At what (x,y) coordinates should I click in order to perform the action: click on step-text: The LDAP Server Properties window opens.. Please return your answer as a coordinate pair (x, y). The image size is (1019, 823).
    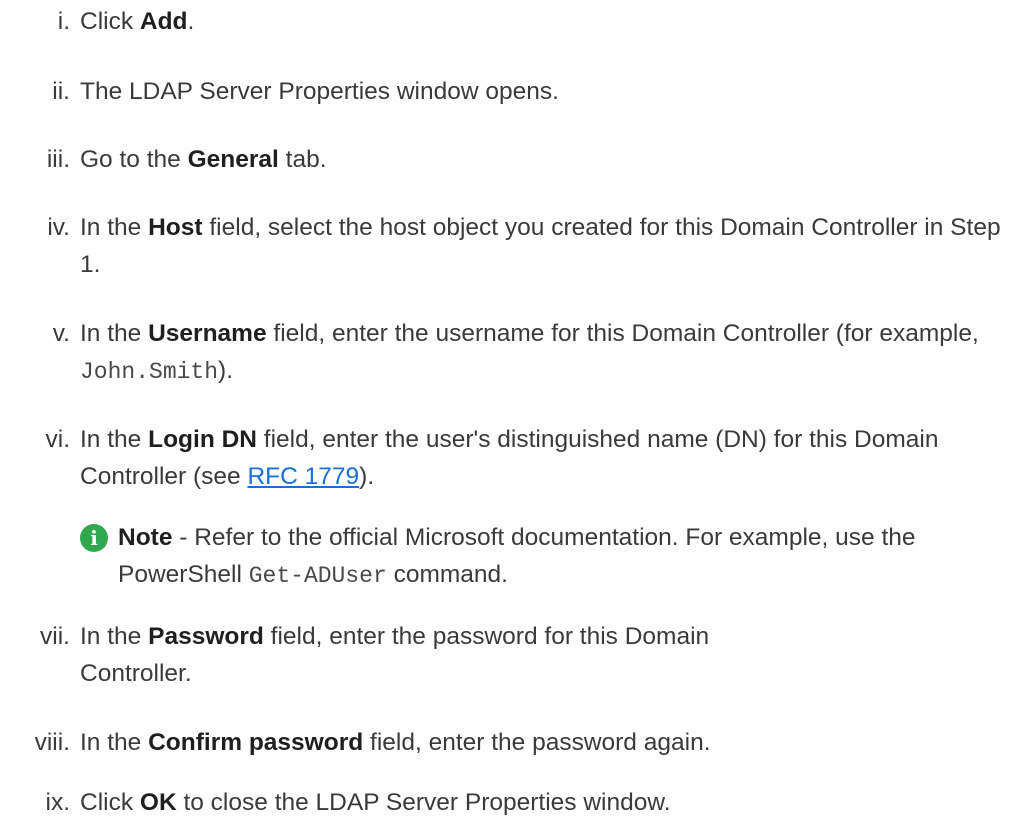
    Looking at the image, I should click on (319, 91).